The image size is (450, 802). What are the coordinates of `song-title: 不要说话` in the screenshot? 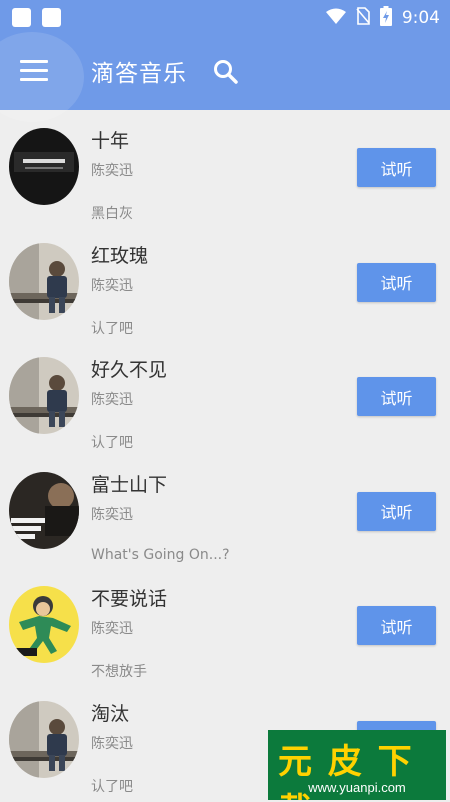 It's located at (129, 597).